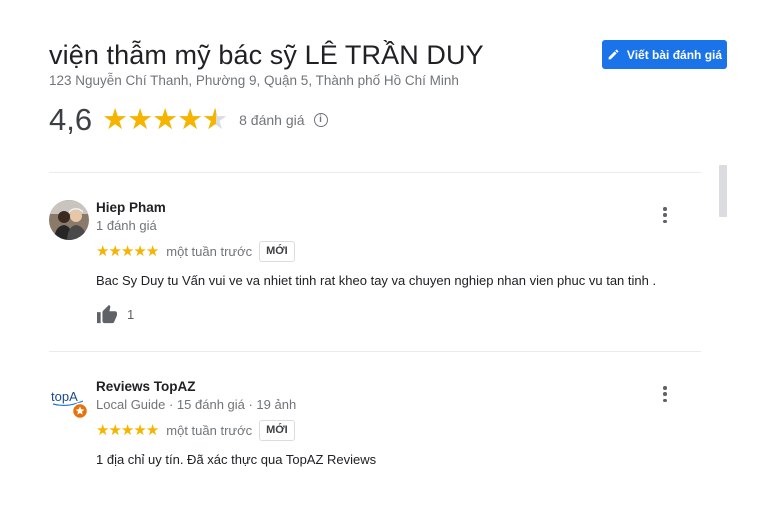 The width and height of the screenshot is (777, 508). Describe the element at coordinates (320, 120) in the screenshot. I see `info-icon: i` at that location.